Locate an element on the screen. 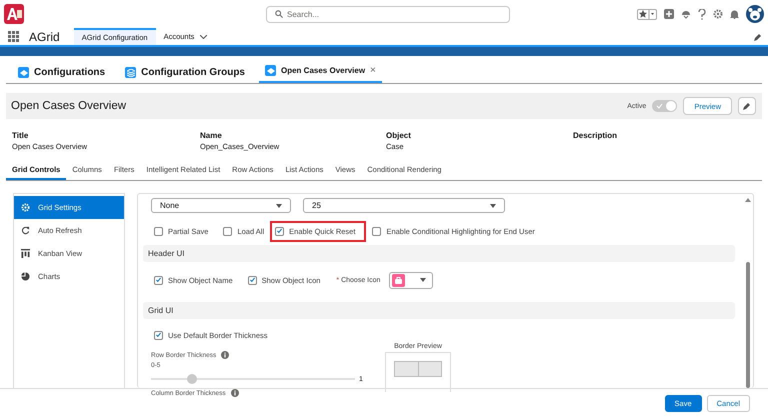 The width and height of the screenshot is (768, 419). chevron-down-icon is located at coordinates (204, 36).